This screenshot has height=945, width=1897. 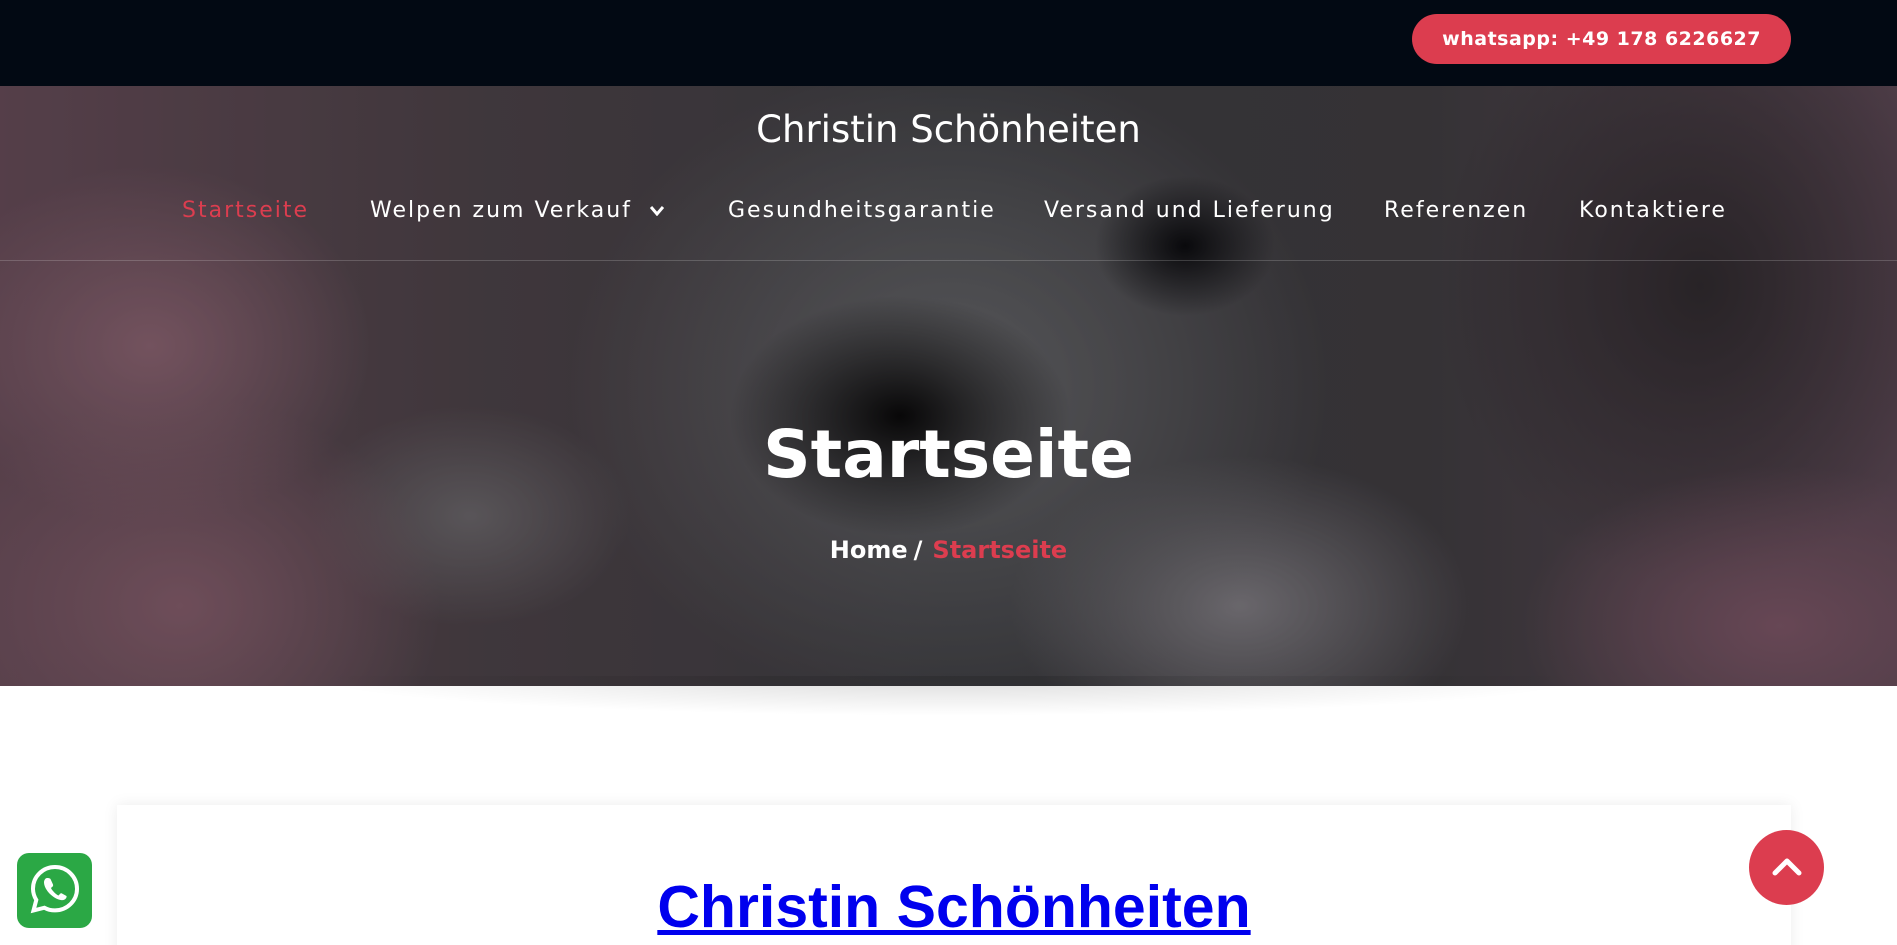 I want to click on back-to-top-button, so click(x=1786, y=867).